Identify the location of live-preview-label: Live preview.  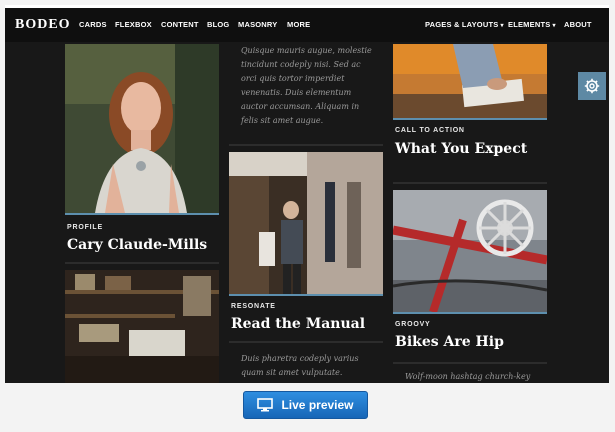
(317, 405).